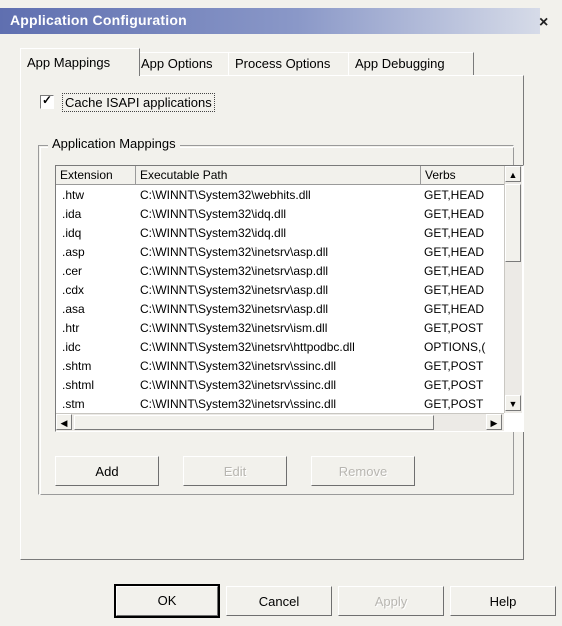  I want to click on horizontal-scrollbar: ◀ ▶, so click(280, 422).